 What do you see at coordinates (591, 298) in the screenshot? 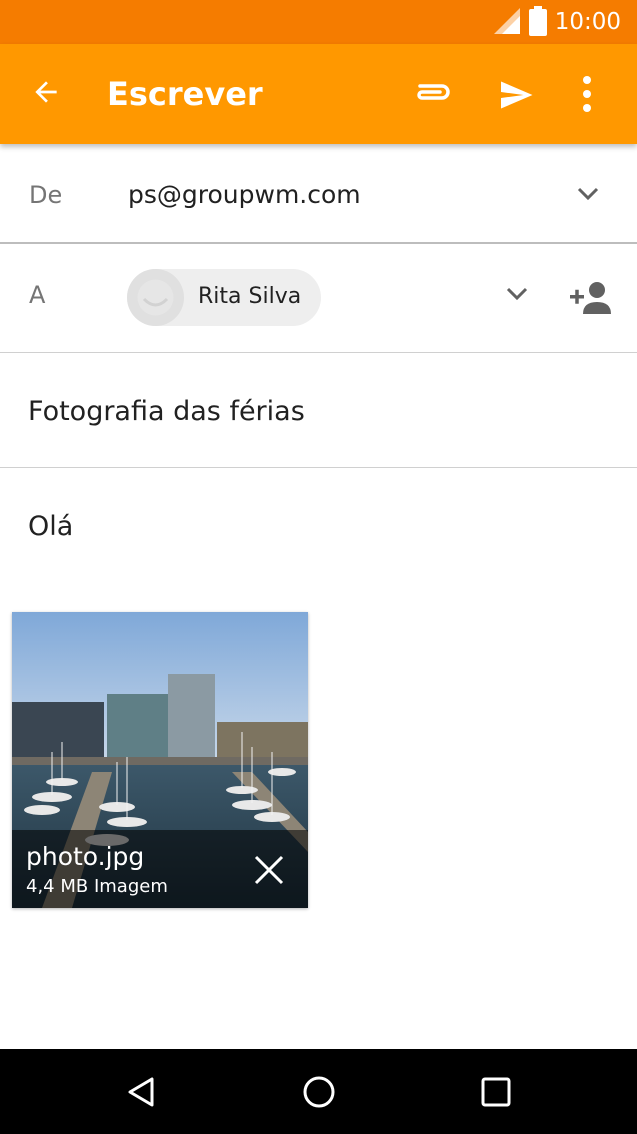
I see `add-person-icon` at bounding box center [591, 298].